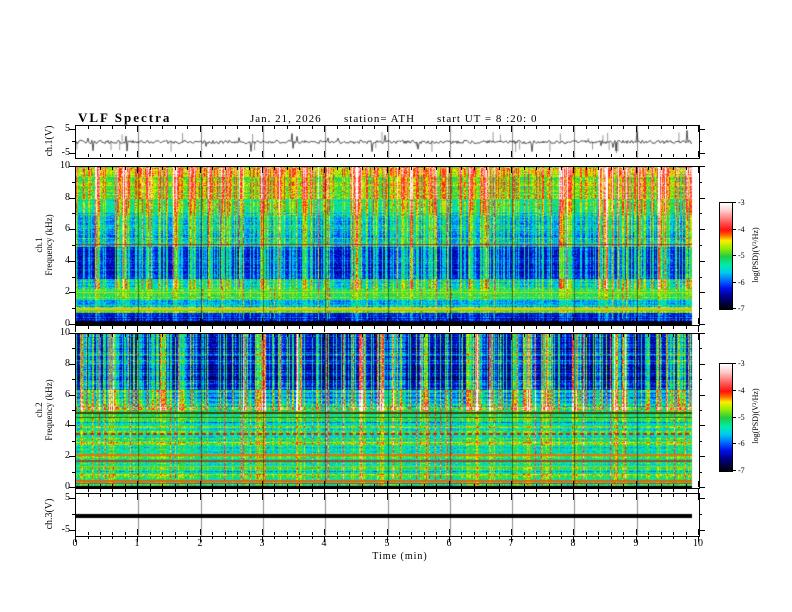 The width and height of the screenshot is (792, 612). I want to click on colorbar-ch1-tick-label: -7, so click(741, 308).